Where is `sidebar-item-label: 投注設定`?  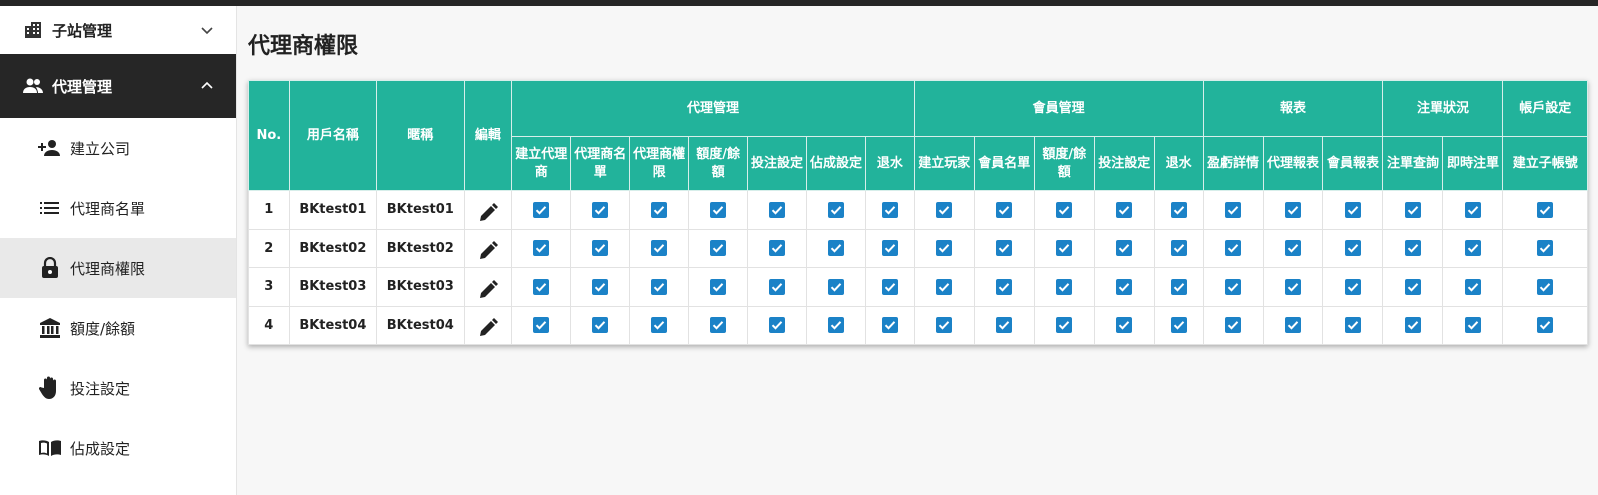
sidebar-item-label: 投注設定 is located at coordinates (100, 388).